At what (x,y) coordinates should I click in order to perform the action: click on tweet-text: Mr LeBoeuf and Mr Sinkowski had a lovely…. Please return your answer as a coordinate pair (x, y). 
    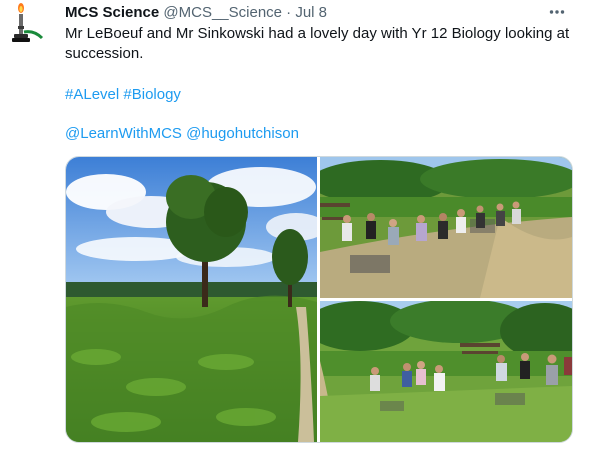
    Looking at the image, I should click on (317, 43).